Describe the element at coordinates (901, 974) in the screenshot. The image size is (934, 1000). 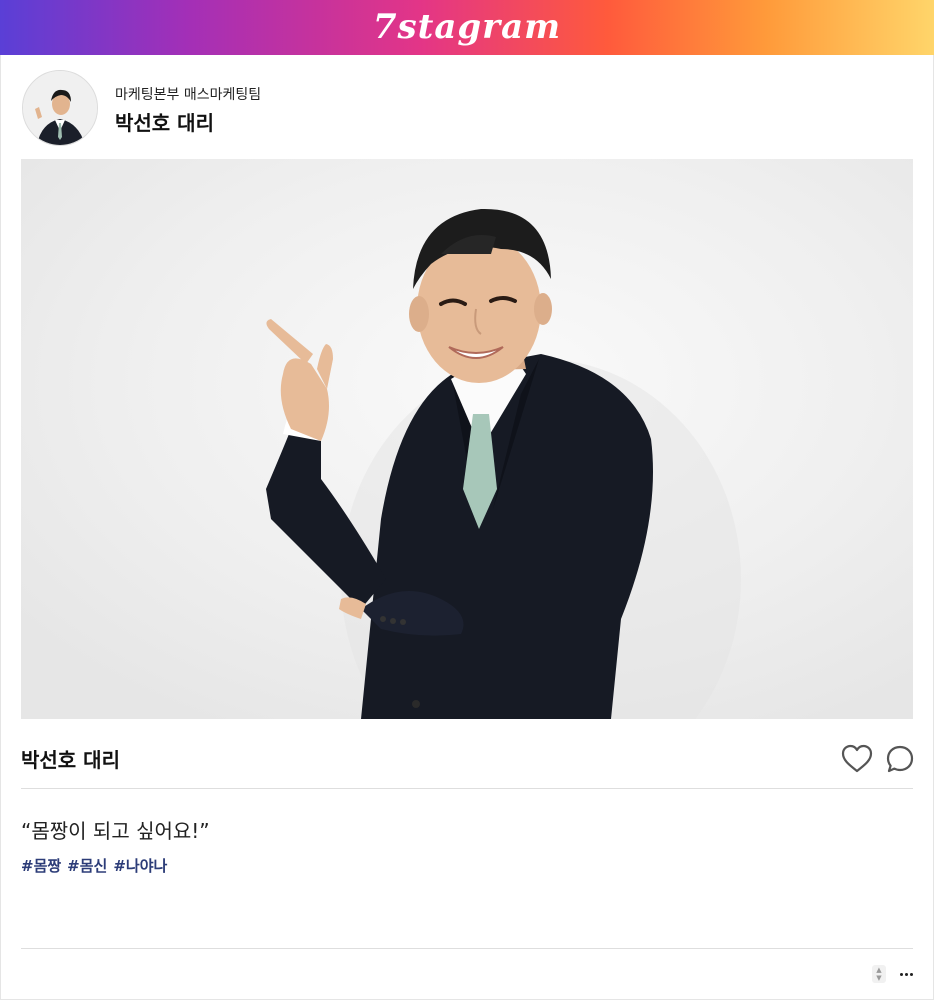
I see `more-dots-icon` at that location.